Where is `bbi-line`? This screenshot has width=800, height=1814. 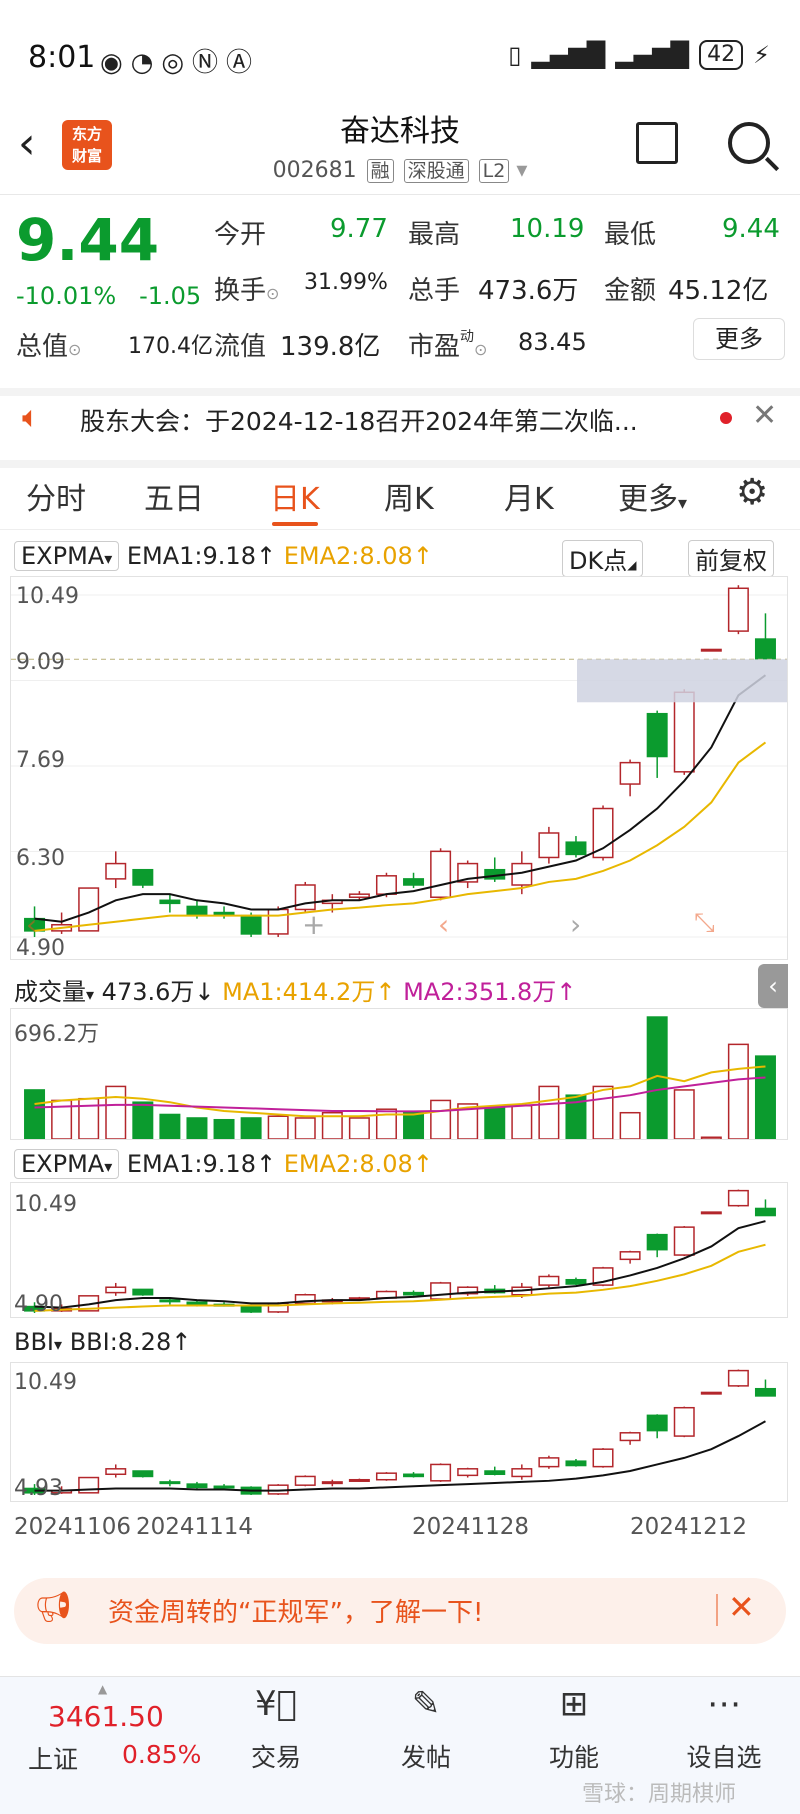
bbi-line is located at coordinates (400, 1456).